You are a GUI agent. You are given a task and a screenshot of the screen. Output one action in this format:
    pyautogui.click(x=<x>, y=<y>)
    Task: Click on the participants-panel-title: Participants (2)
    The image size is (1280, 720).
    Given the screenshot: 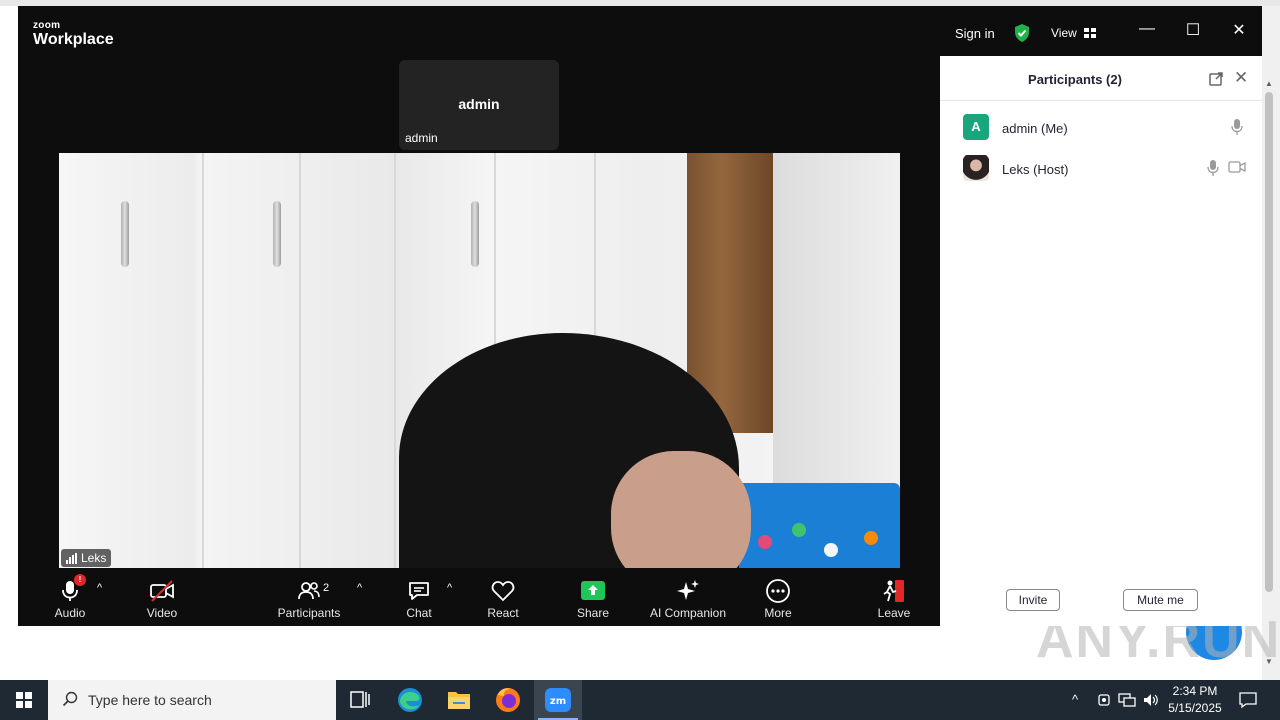 What is the action you would take?
    pyautogui.click(x=1075, y=79)
    